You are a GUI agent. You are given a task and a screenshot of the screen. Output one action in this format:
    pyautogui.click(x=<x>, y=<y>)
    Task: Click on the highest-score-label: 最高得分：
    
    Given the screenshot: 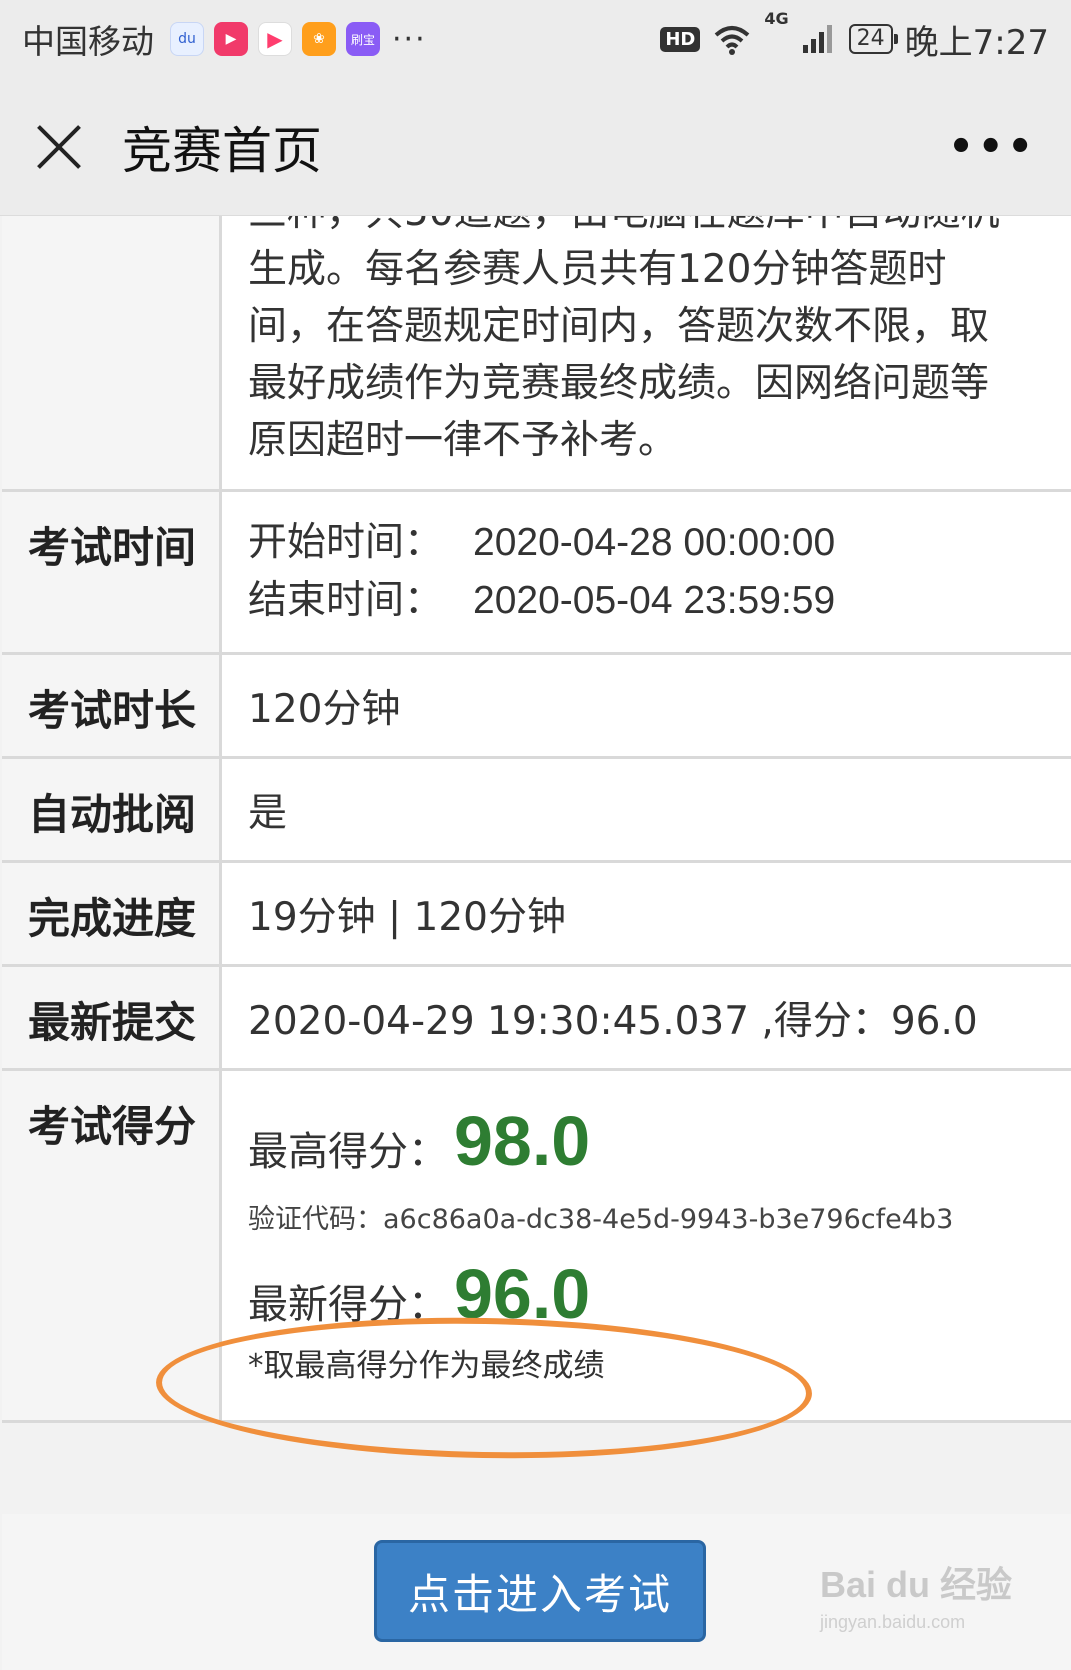 What is the action you would take?
    pyautogui.click(x=348, y=1152)
    